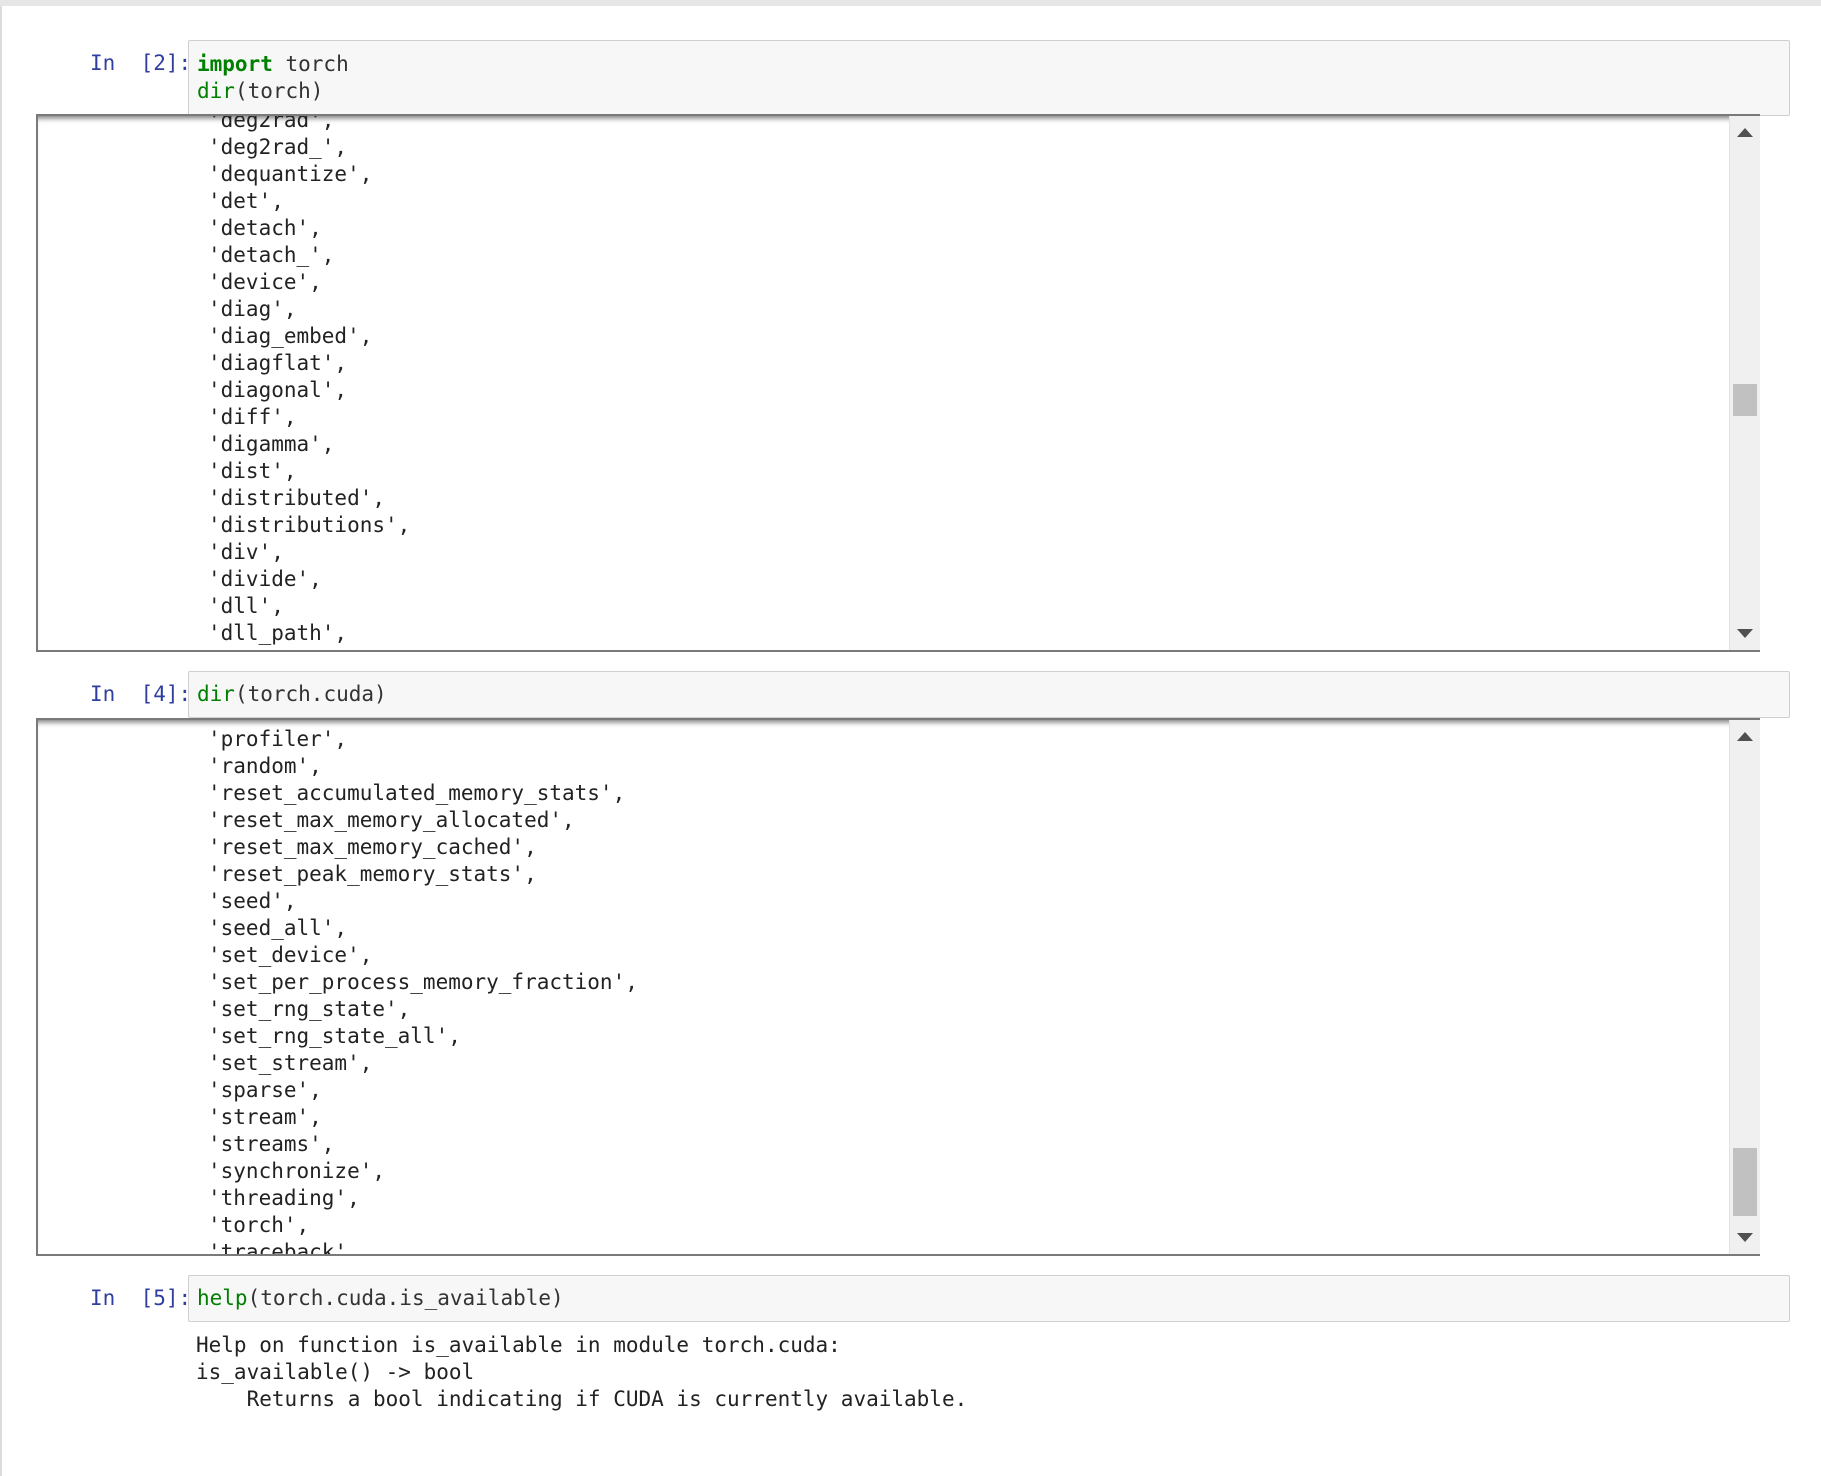 The height and width of the screenshot is (1476, 1821). Describe the element at coordinates (271, 123) in the screenshot. I see `output-line: 'deg2rad',` at that location.